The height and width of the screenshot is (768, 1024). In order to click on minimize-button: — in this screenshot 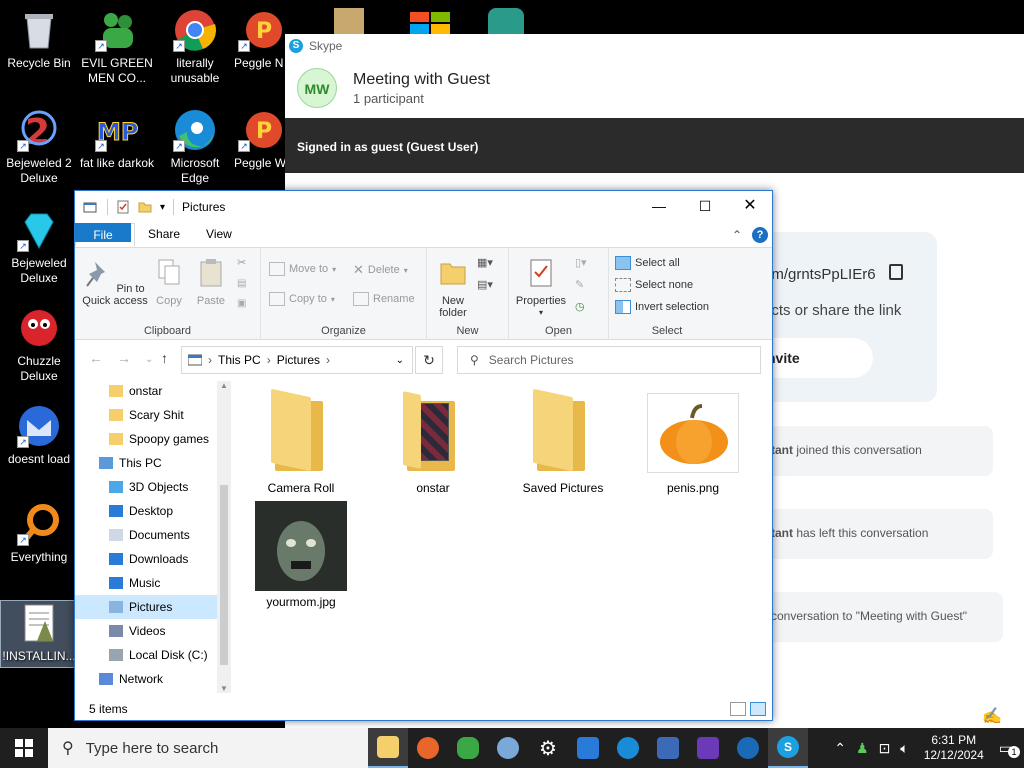, I will do `click(659, 206)`.